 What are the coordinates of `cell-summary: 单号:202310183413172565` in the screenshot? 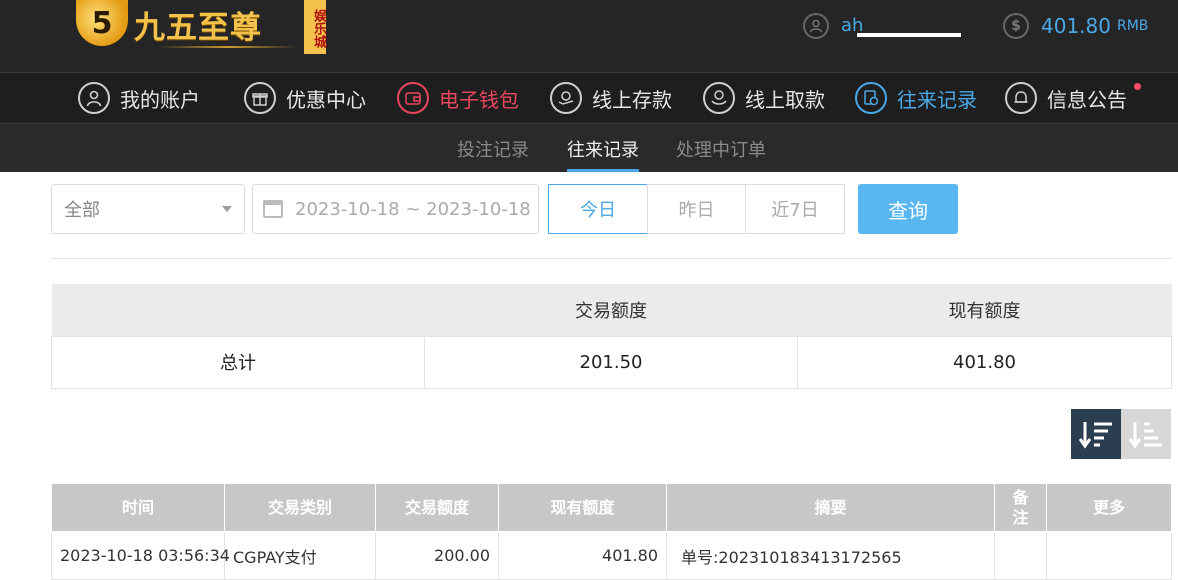 It's located at (830, 555).